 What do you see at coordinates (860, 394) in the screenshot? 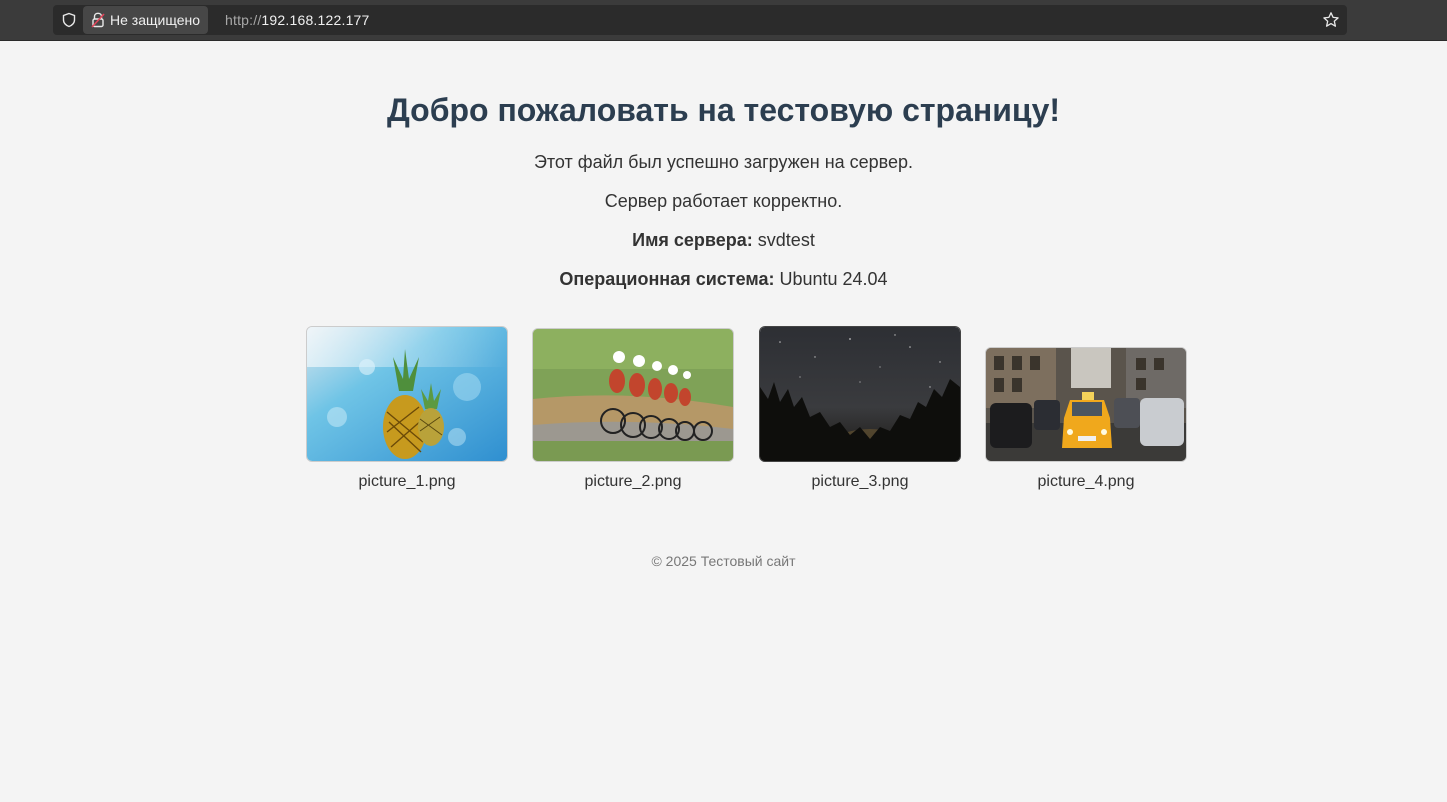
I see `gallery-image-night-sky` at bounding box center [860, 394].